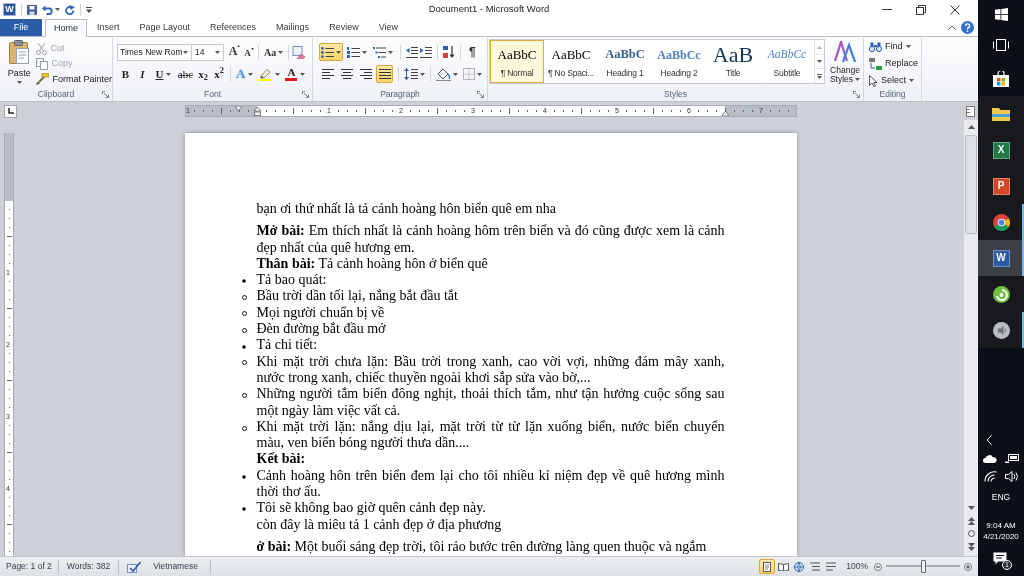  Describe the element at coordinates (625, 61) in the screenshot. I see `style-option: AaBbC Heading 1` at that location.